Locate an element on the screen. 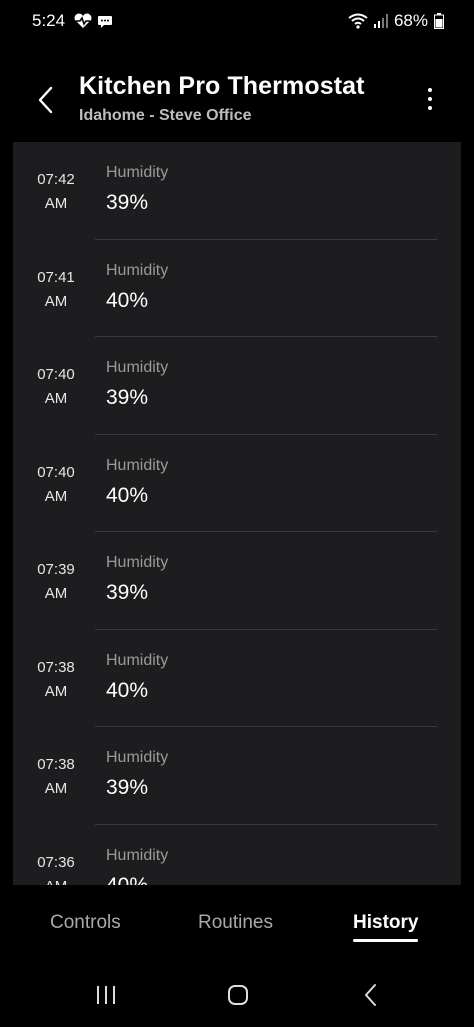  list-item: 07:42 AM Humidity 39% is located at coordinates (237, 191).